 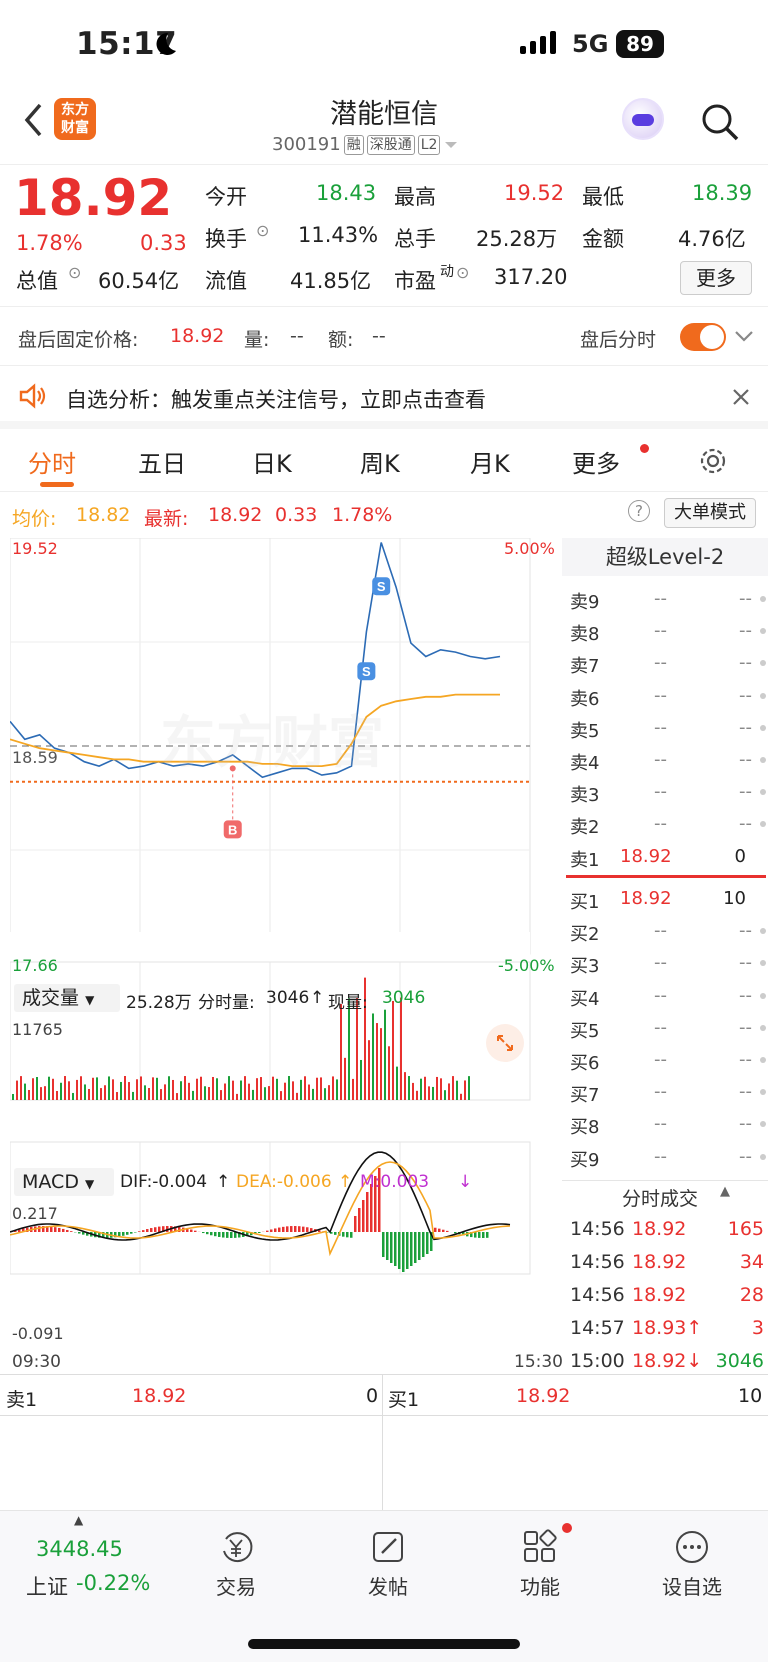 I want to click on bid-label: 买1, so click(x=585, y=902).